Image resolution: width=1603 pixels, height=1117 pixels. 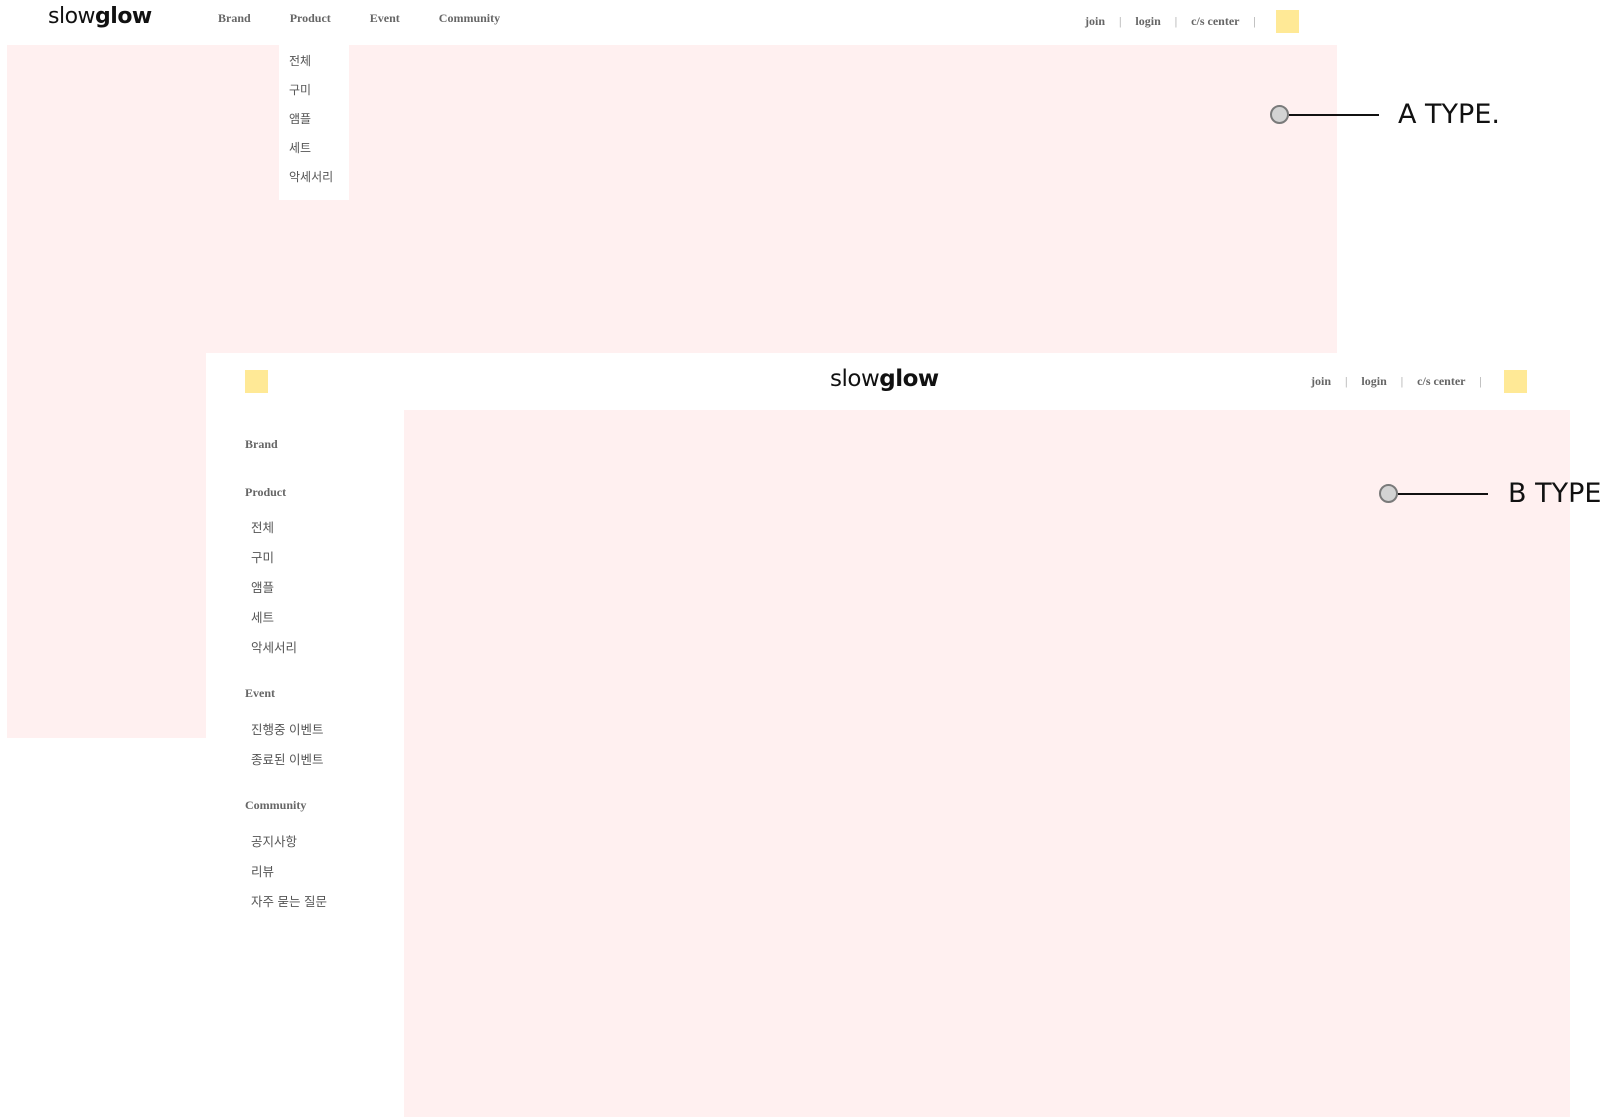 What do you see at coordinates (320, 734) in the screenshot?
I see `sidebar-item-ongoing-event: 진행중 이벤트` at bounding box center [320, 734].